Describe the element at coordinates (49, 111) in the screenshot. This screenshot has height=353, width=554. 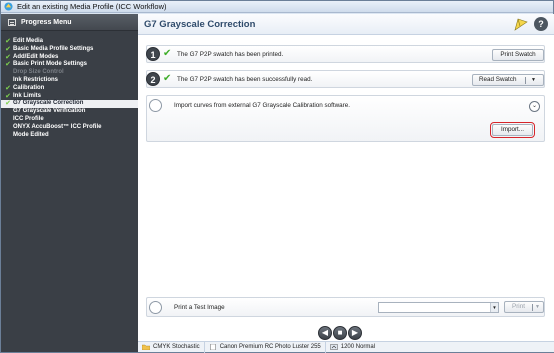
I see `sidebar-item-label: G7 Grayscale Verification` at that location.